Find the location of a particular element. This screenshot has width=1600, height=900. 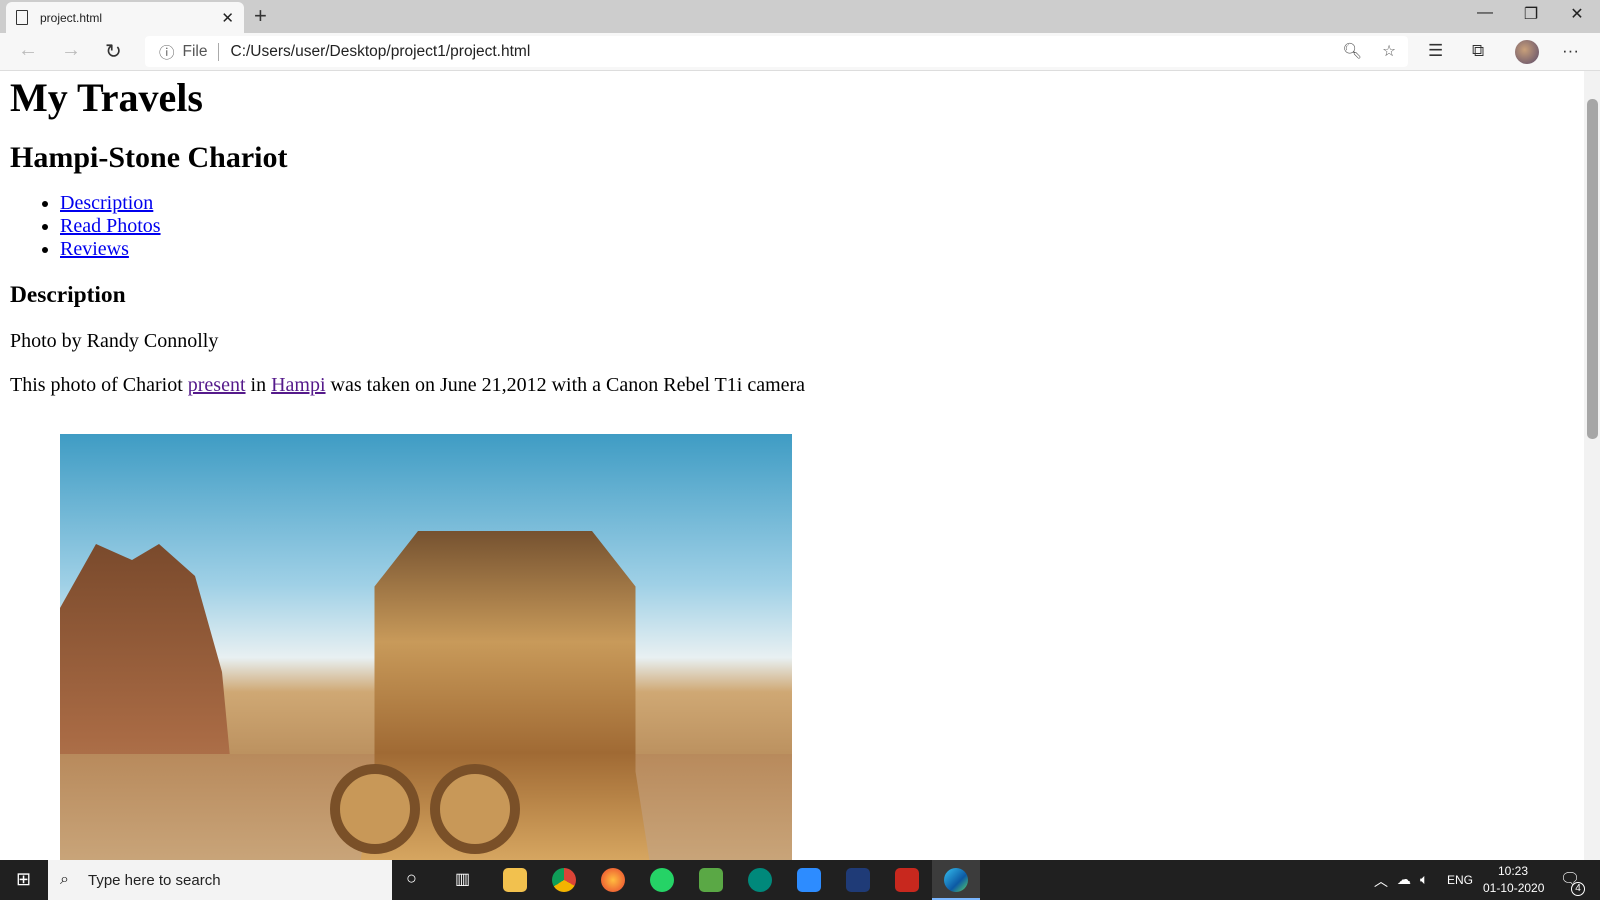

devcpp-icon is located at coordinates (858, 880).